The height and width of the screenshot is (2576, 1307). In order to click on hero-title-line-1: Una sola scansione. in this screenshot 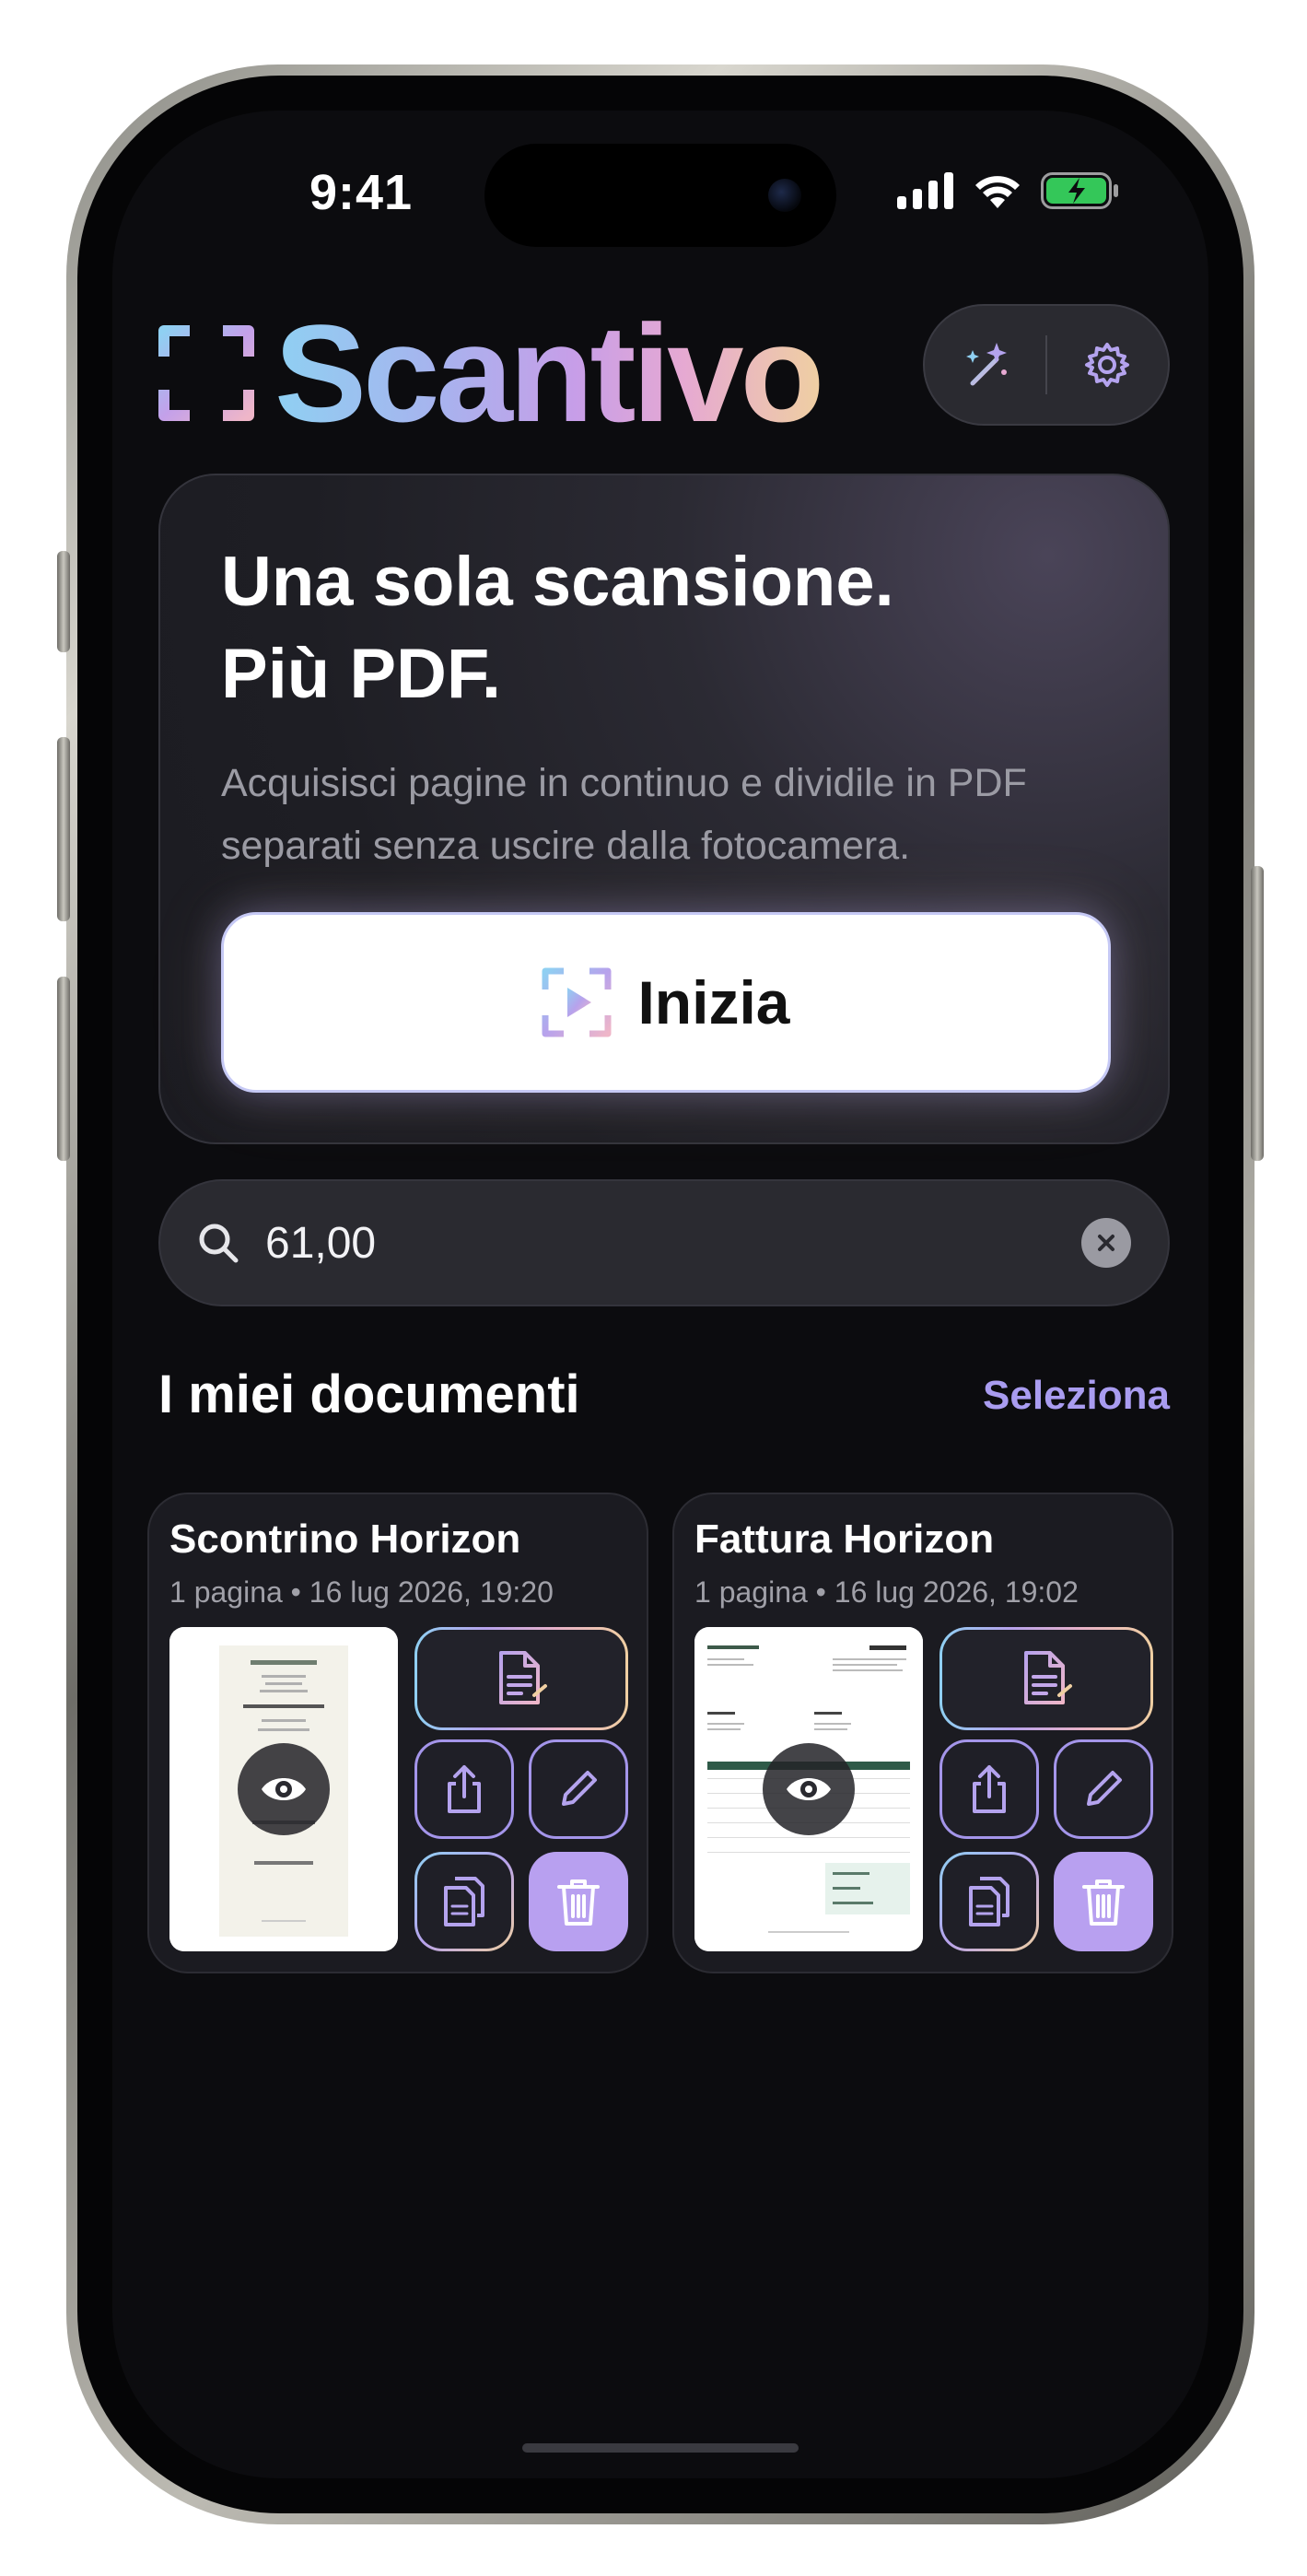, I will do `click(557, 582)`.